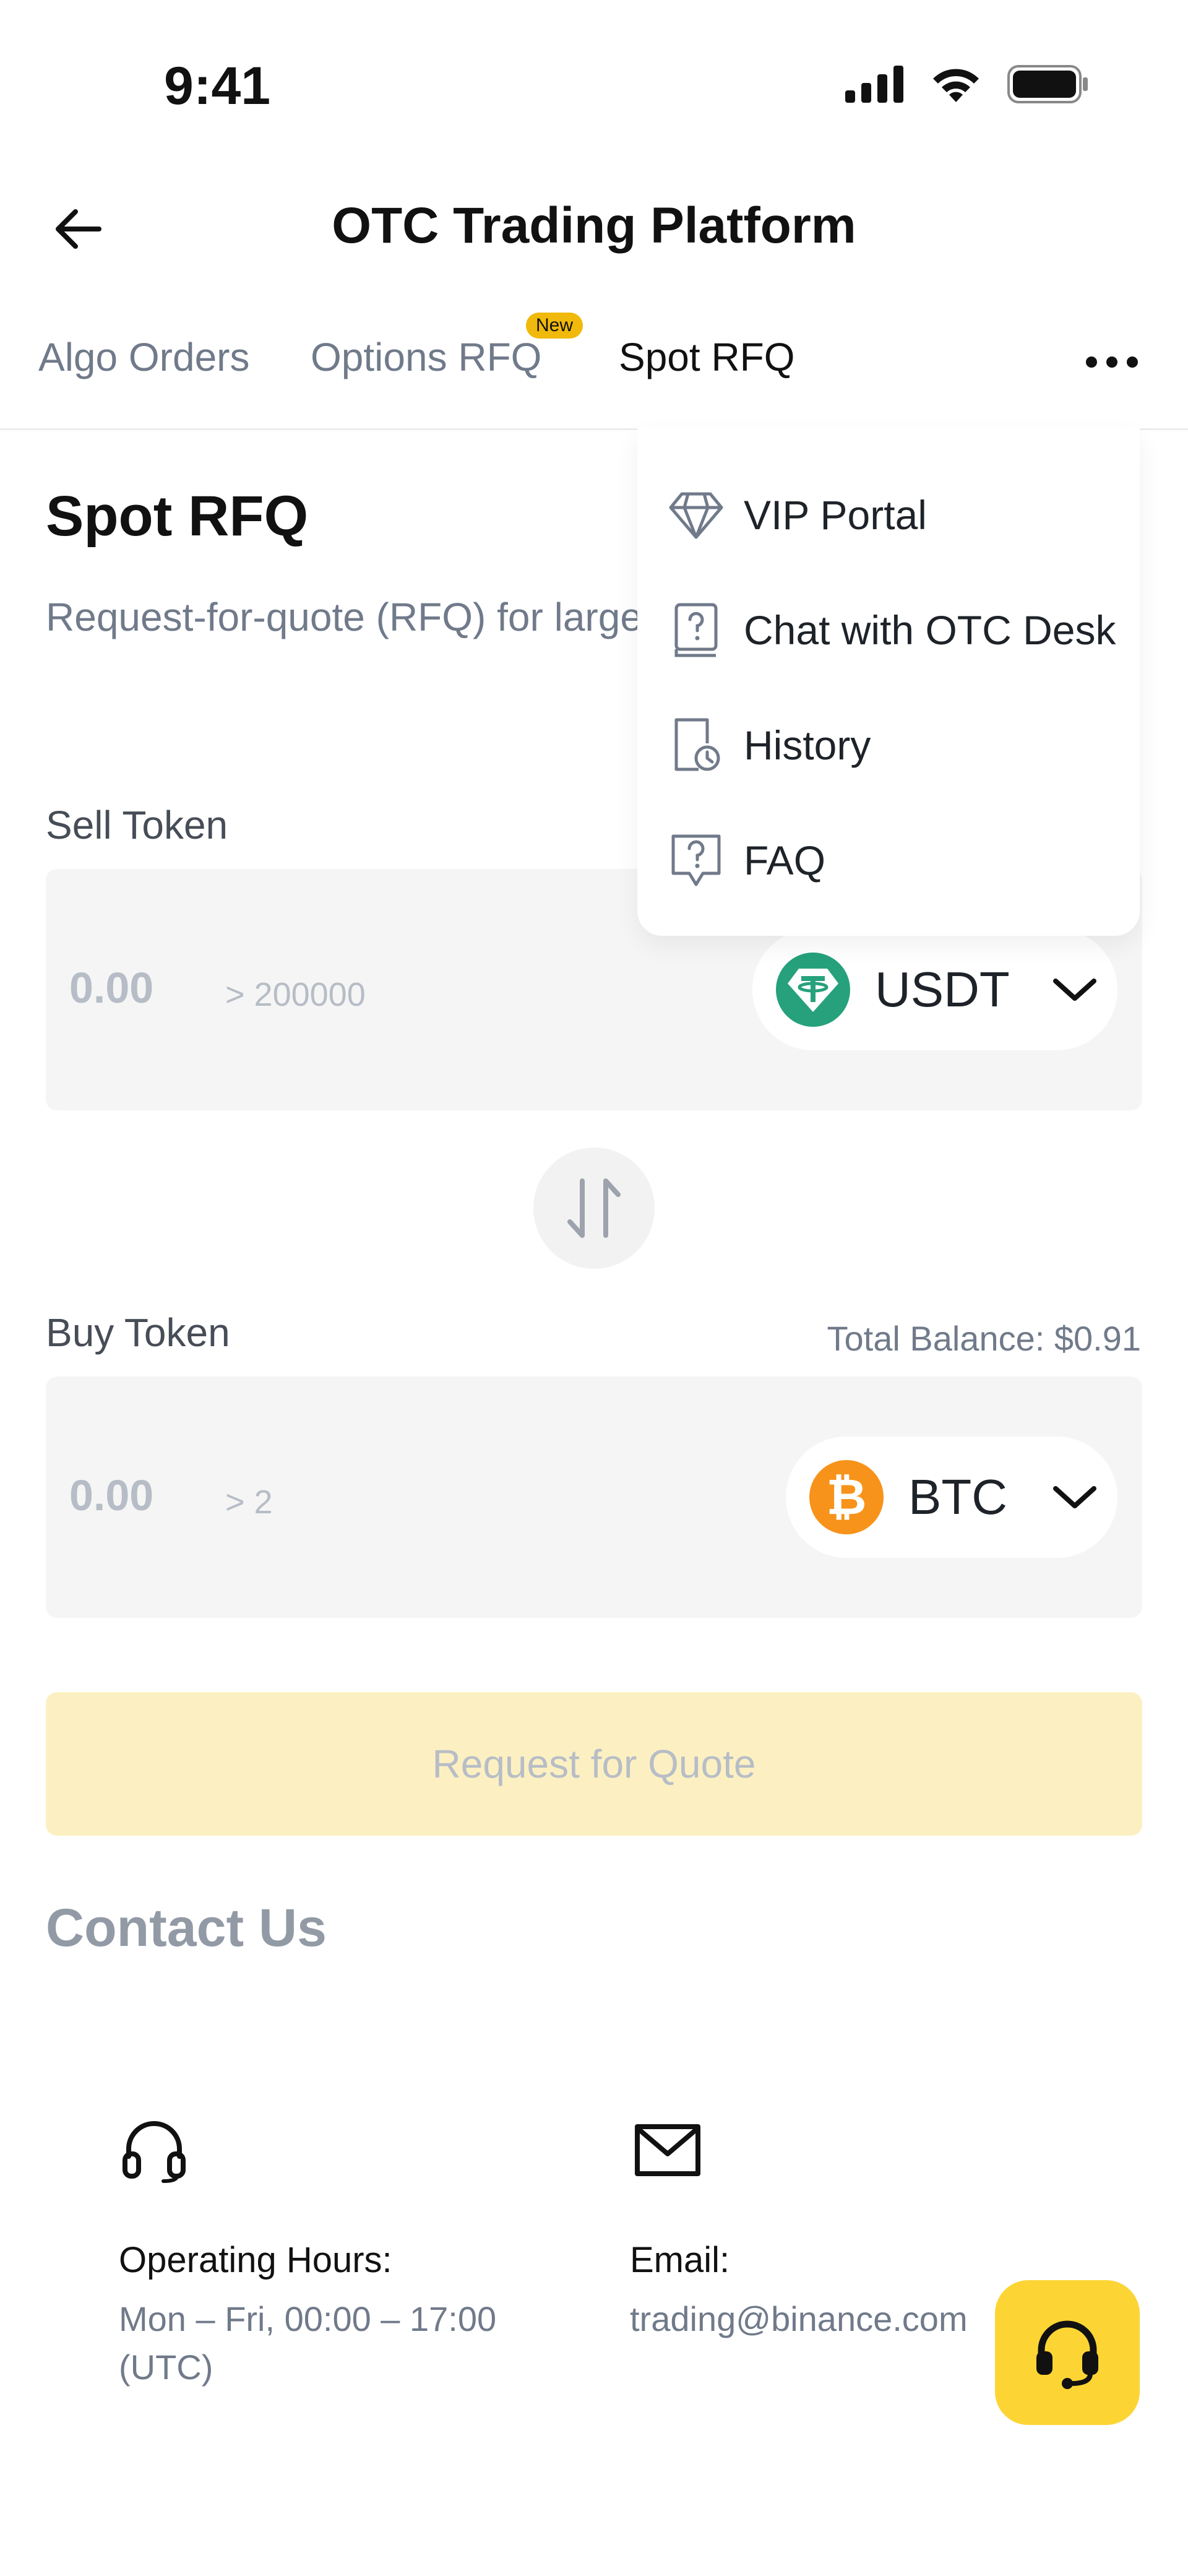 This screenshot has height=2576, width=1188. What do you see at coordinates (696, 515) in the screenshot?
I see `diamond-icon` at bounding box center [696, 515].